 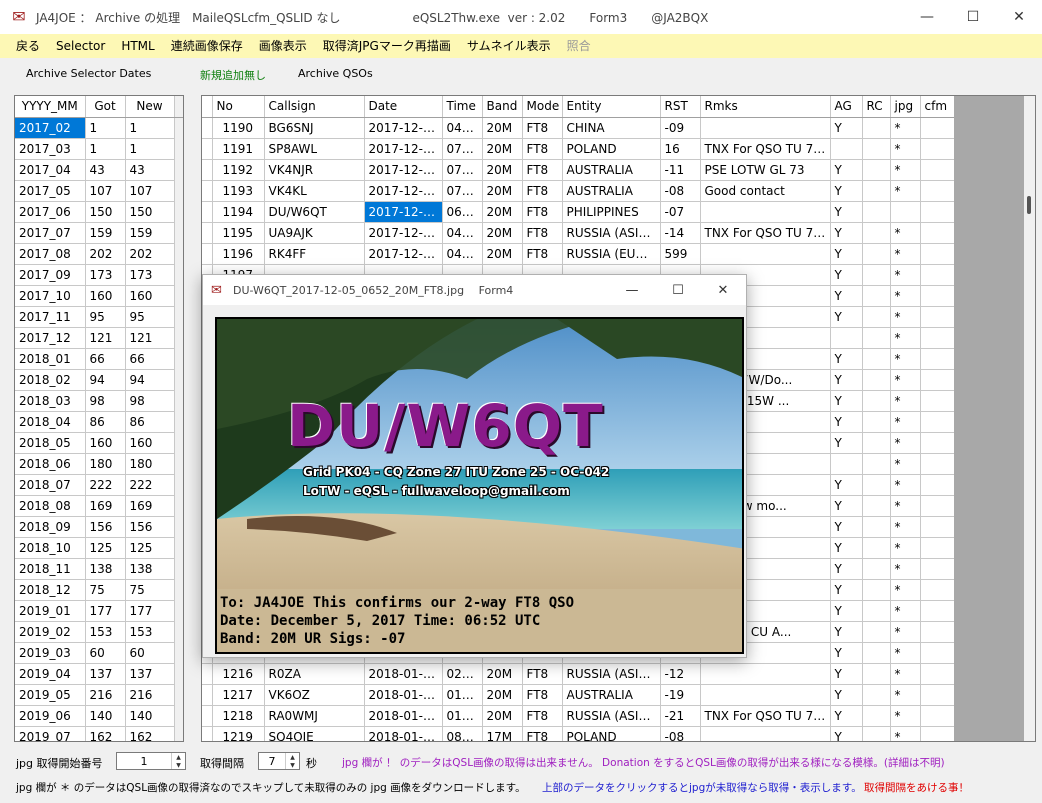 I want to click on left-grid-row: 2019_05 216 216, so click(x=99, y=695).